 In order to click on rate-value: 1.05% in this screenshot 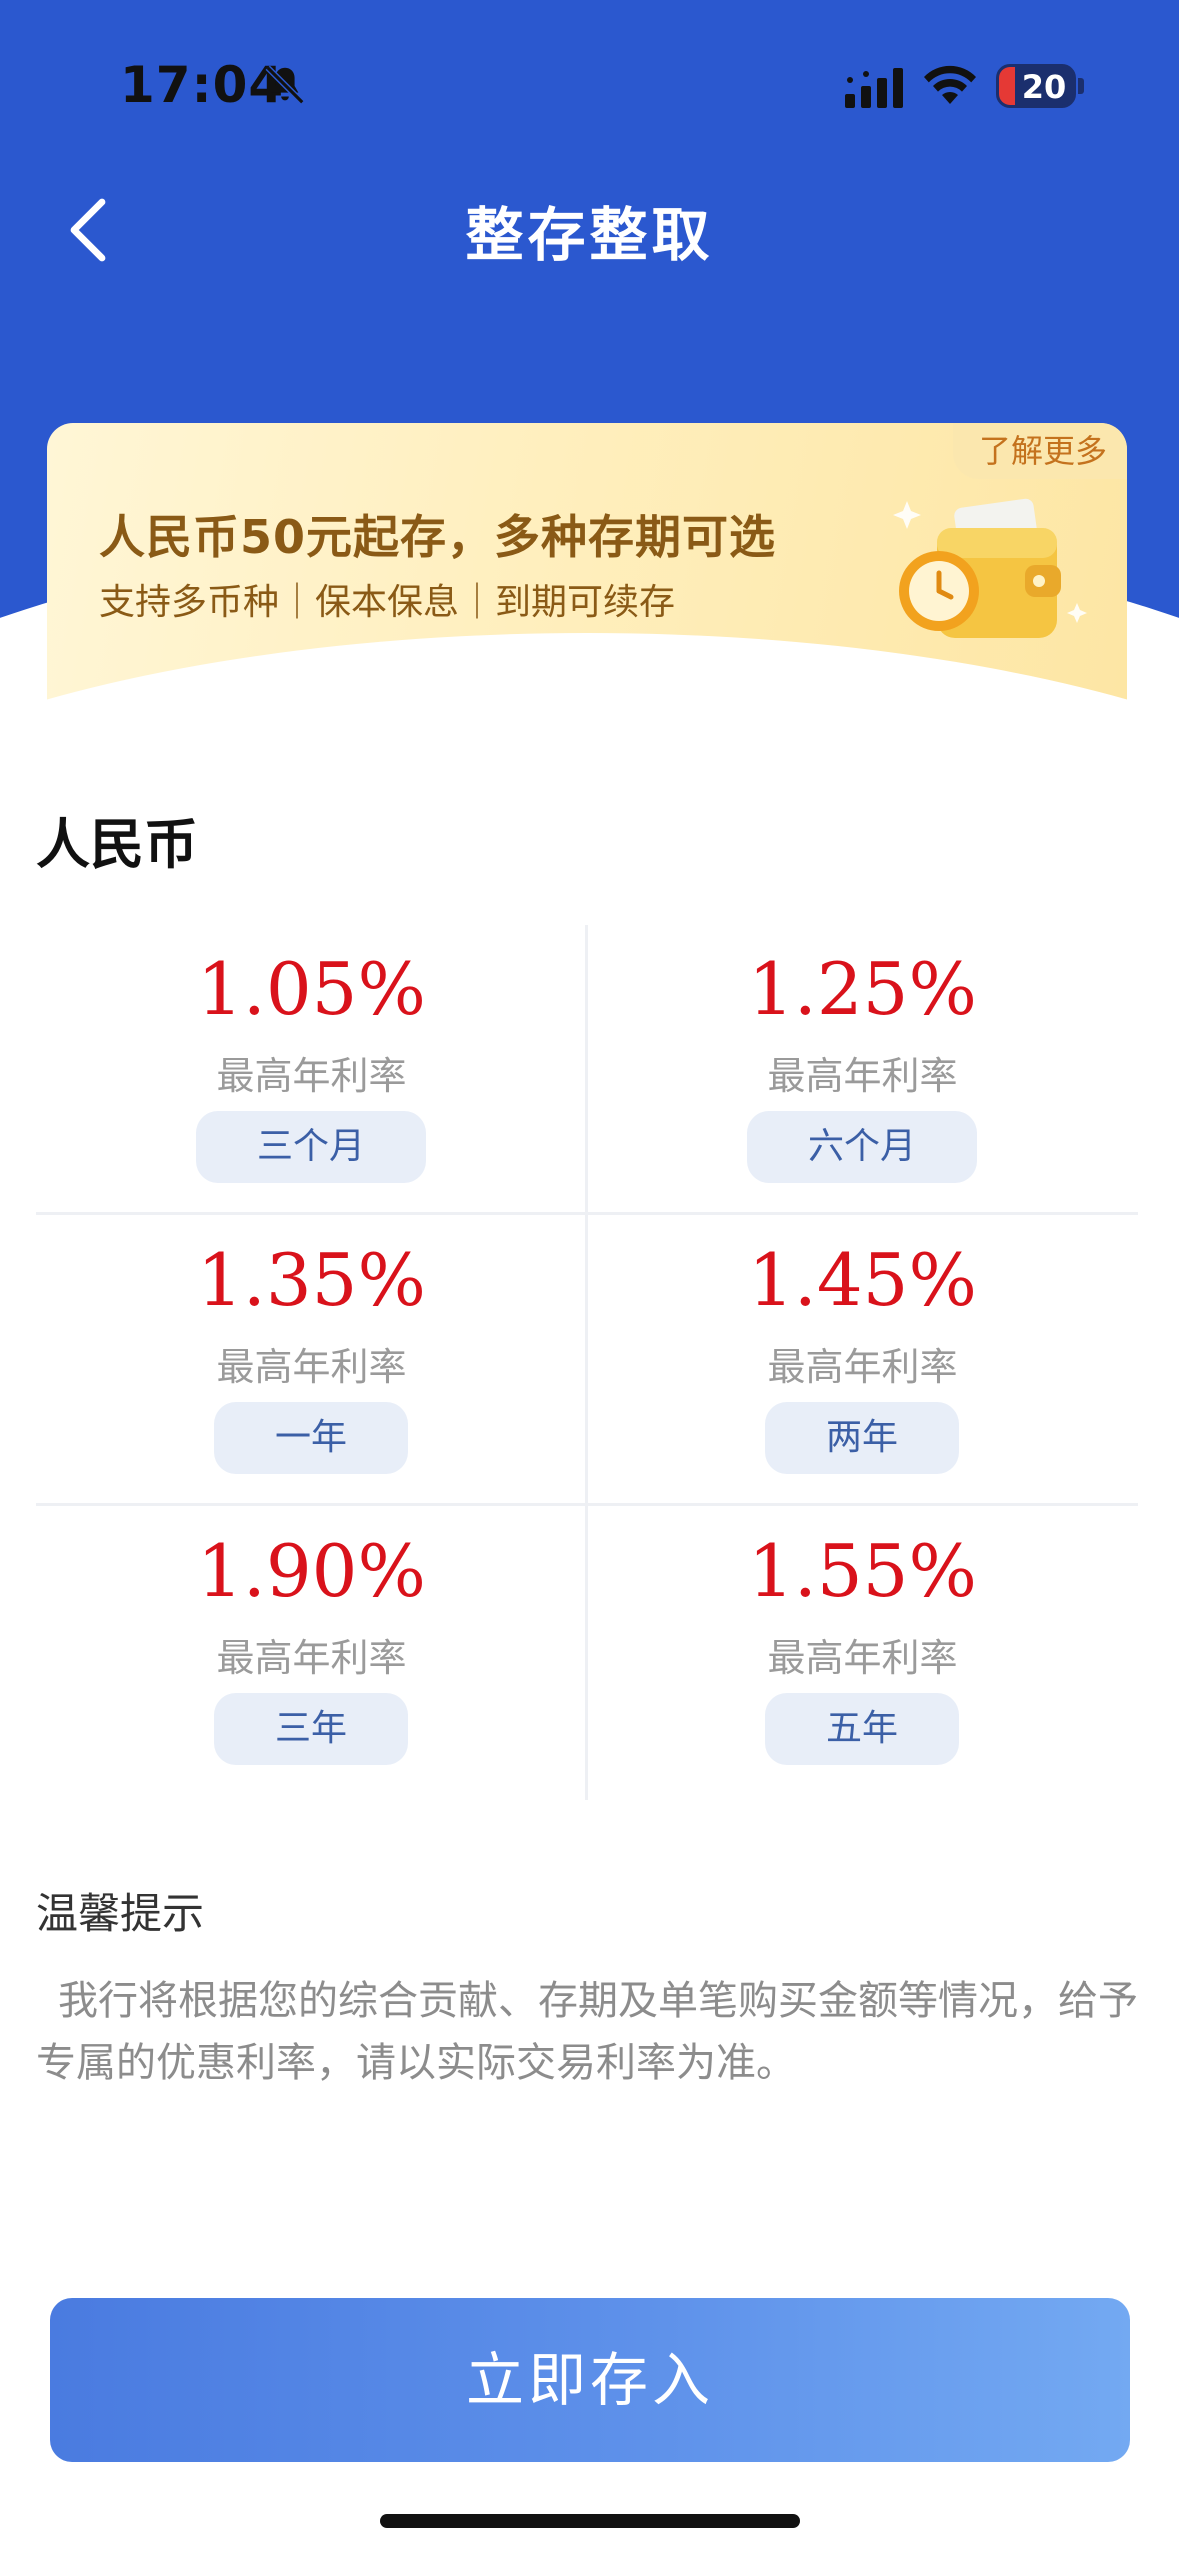, I will do `click(311, 989)`.